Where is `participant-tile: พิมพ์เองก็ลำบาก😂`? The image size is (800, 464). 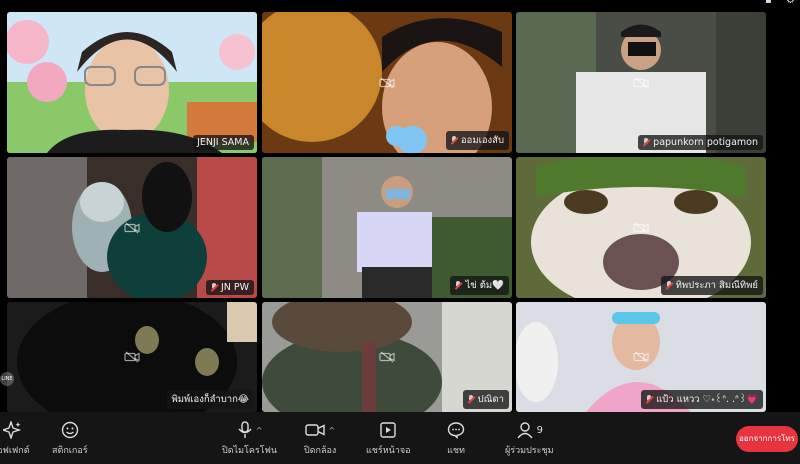 participant-tile: พิมพ์เองก็ลำบาก😂 is located at coordinates (132, 357).